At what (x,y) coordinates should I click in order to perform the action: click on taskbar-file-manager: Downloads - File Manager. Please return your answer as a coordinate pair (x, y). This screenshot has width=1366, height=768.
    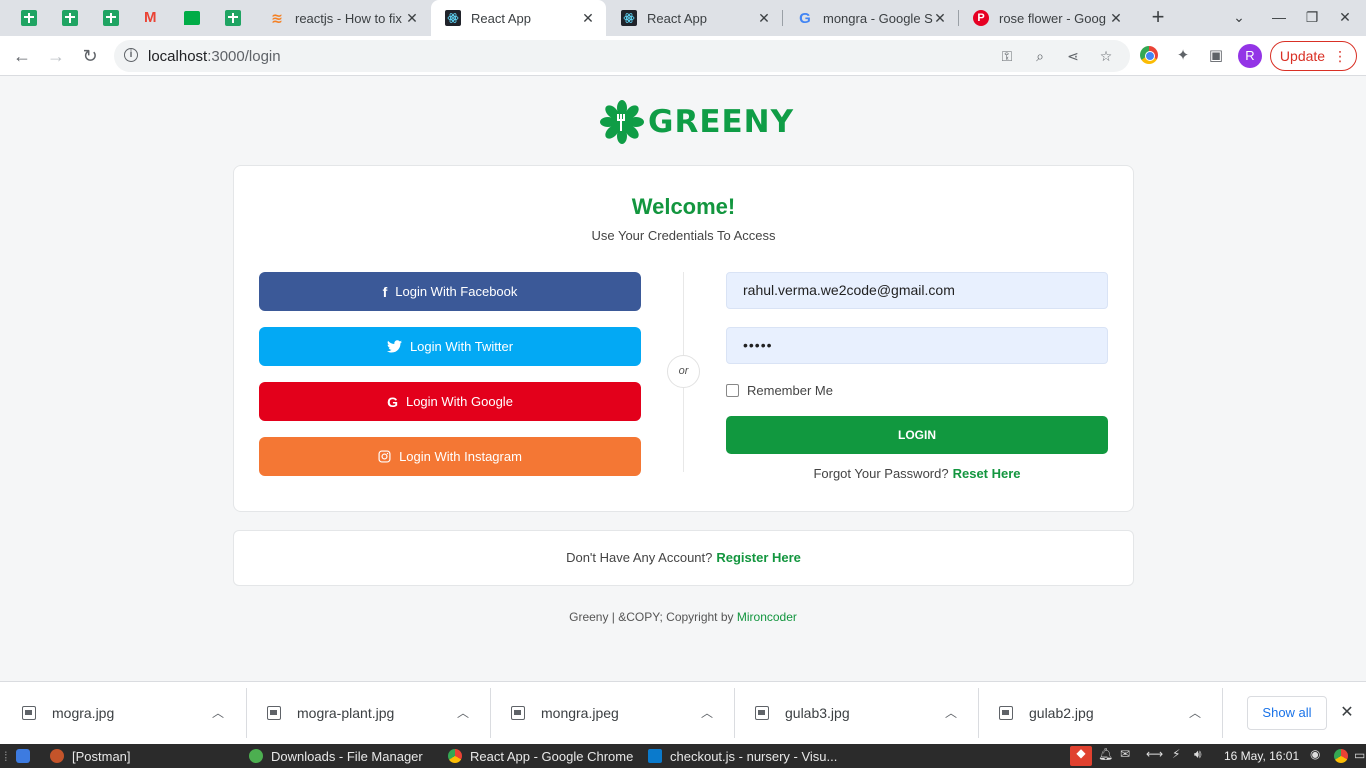
    Looking at the image, I should click on (336, 756).